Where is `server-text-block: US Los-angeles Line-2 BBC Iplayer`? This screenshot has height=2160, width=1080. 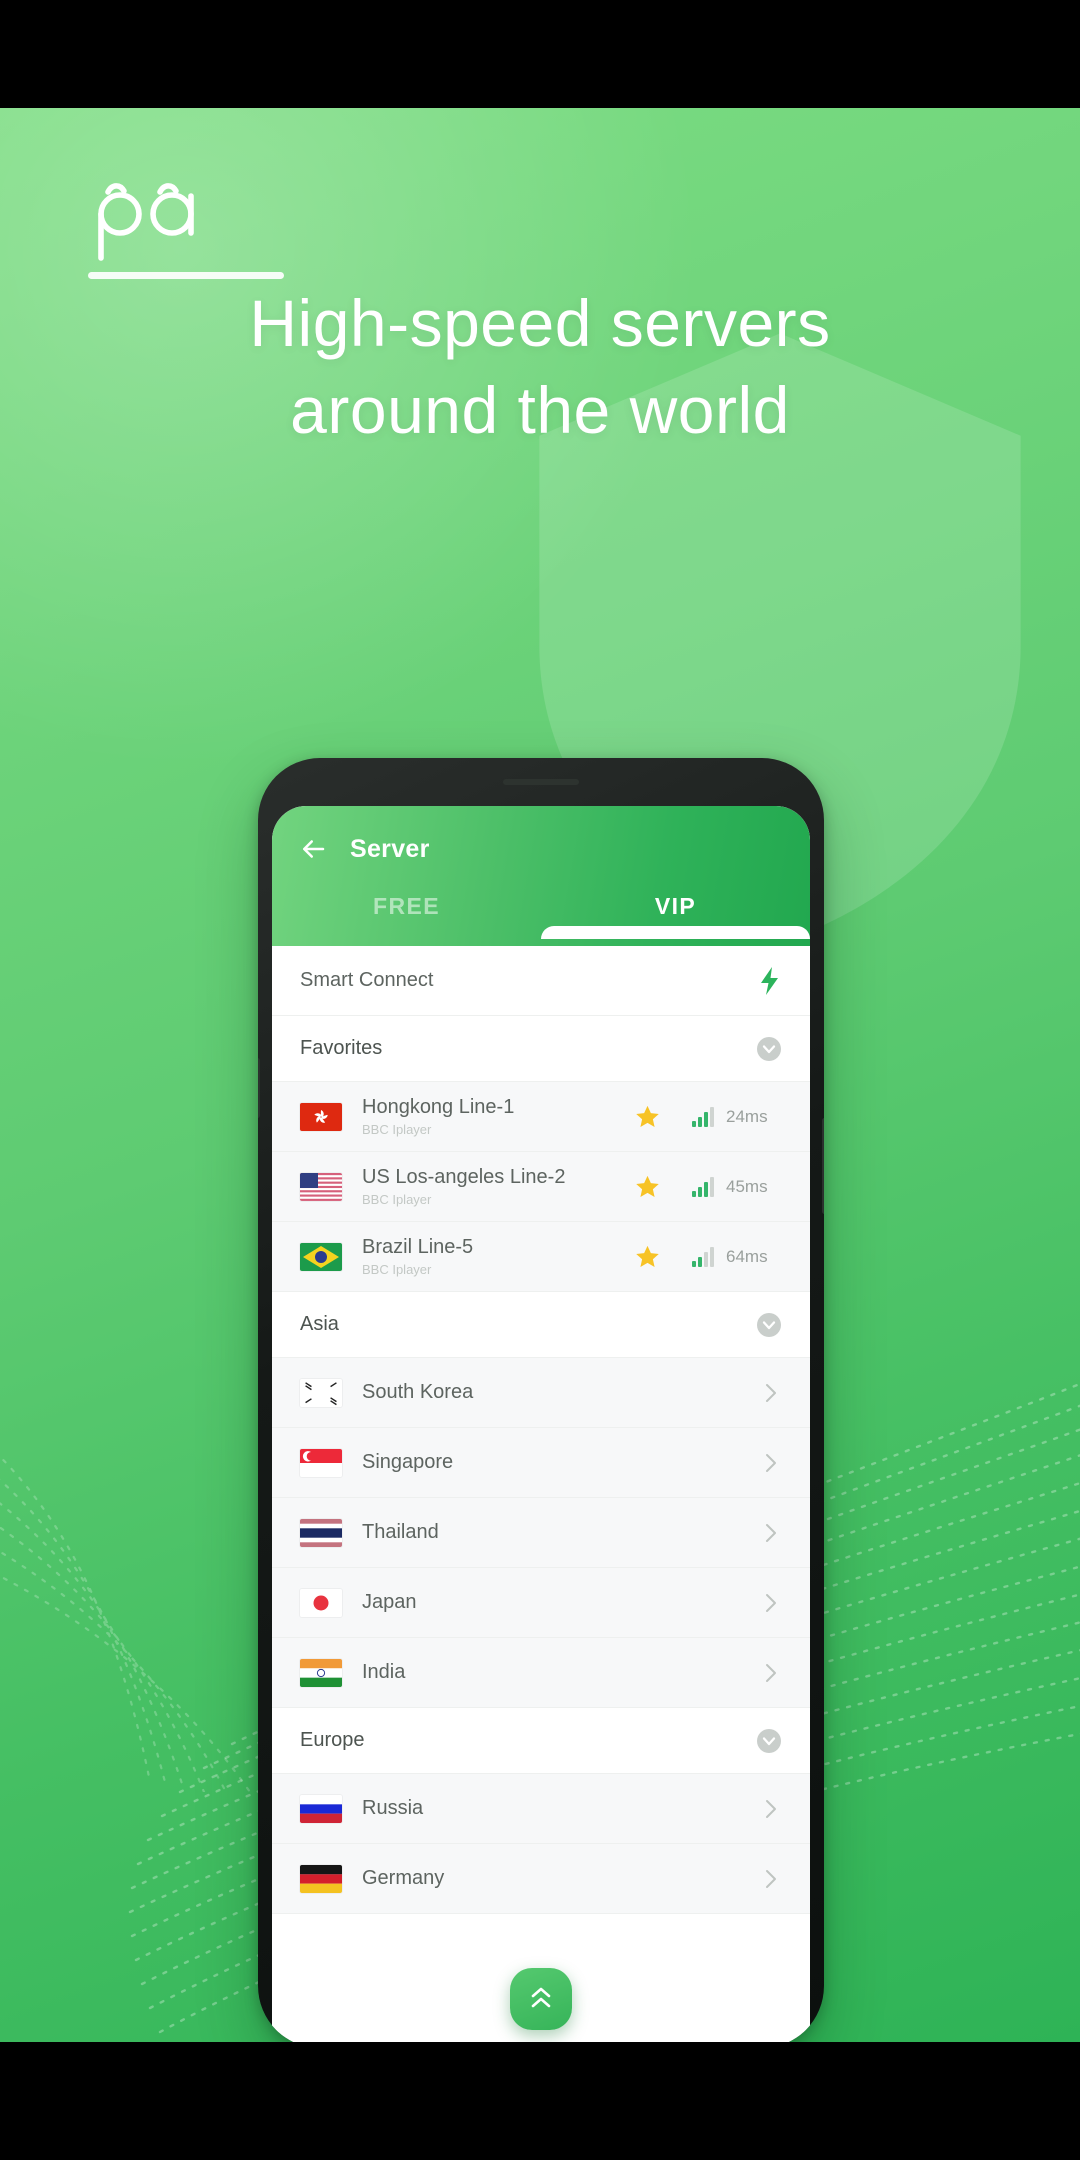
server-text-block: US Los-angeles Line-2 BBC Iplayer is located at coordinates (498, 1186).